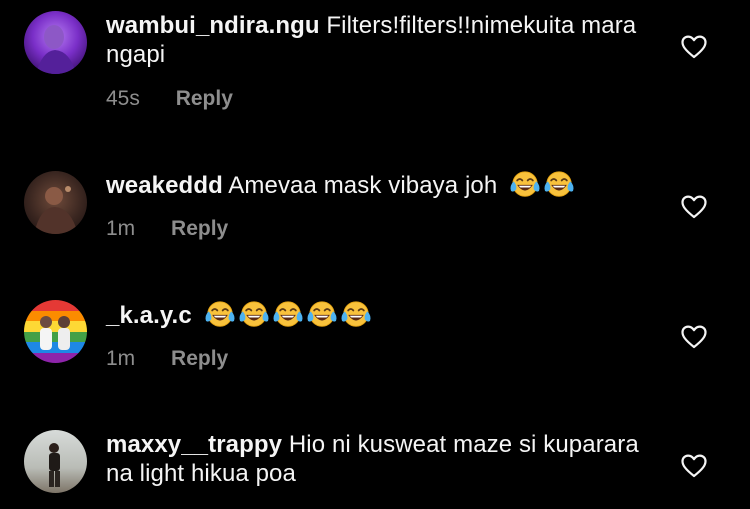  What do you see at coordinates (363, 185) in the screenshot?
I see `comment-text: Amevaa mask vibaya joh` at bounding box center [363, 185].